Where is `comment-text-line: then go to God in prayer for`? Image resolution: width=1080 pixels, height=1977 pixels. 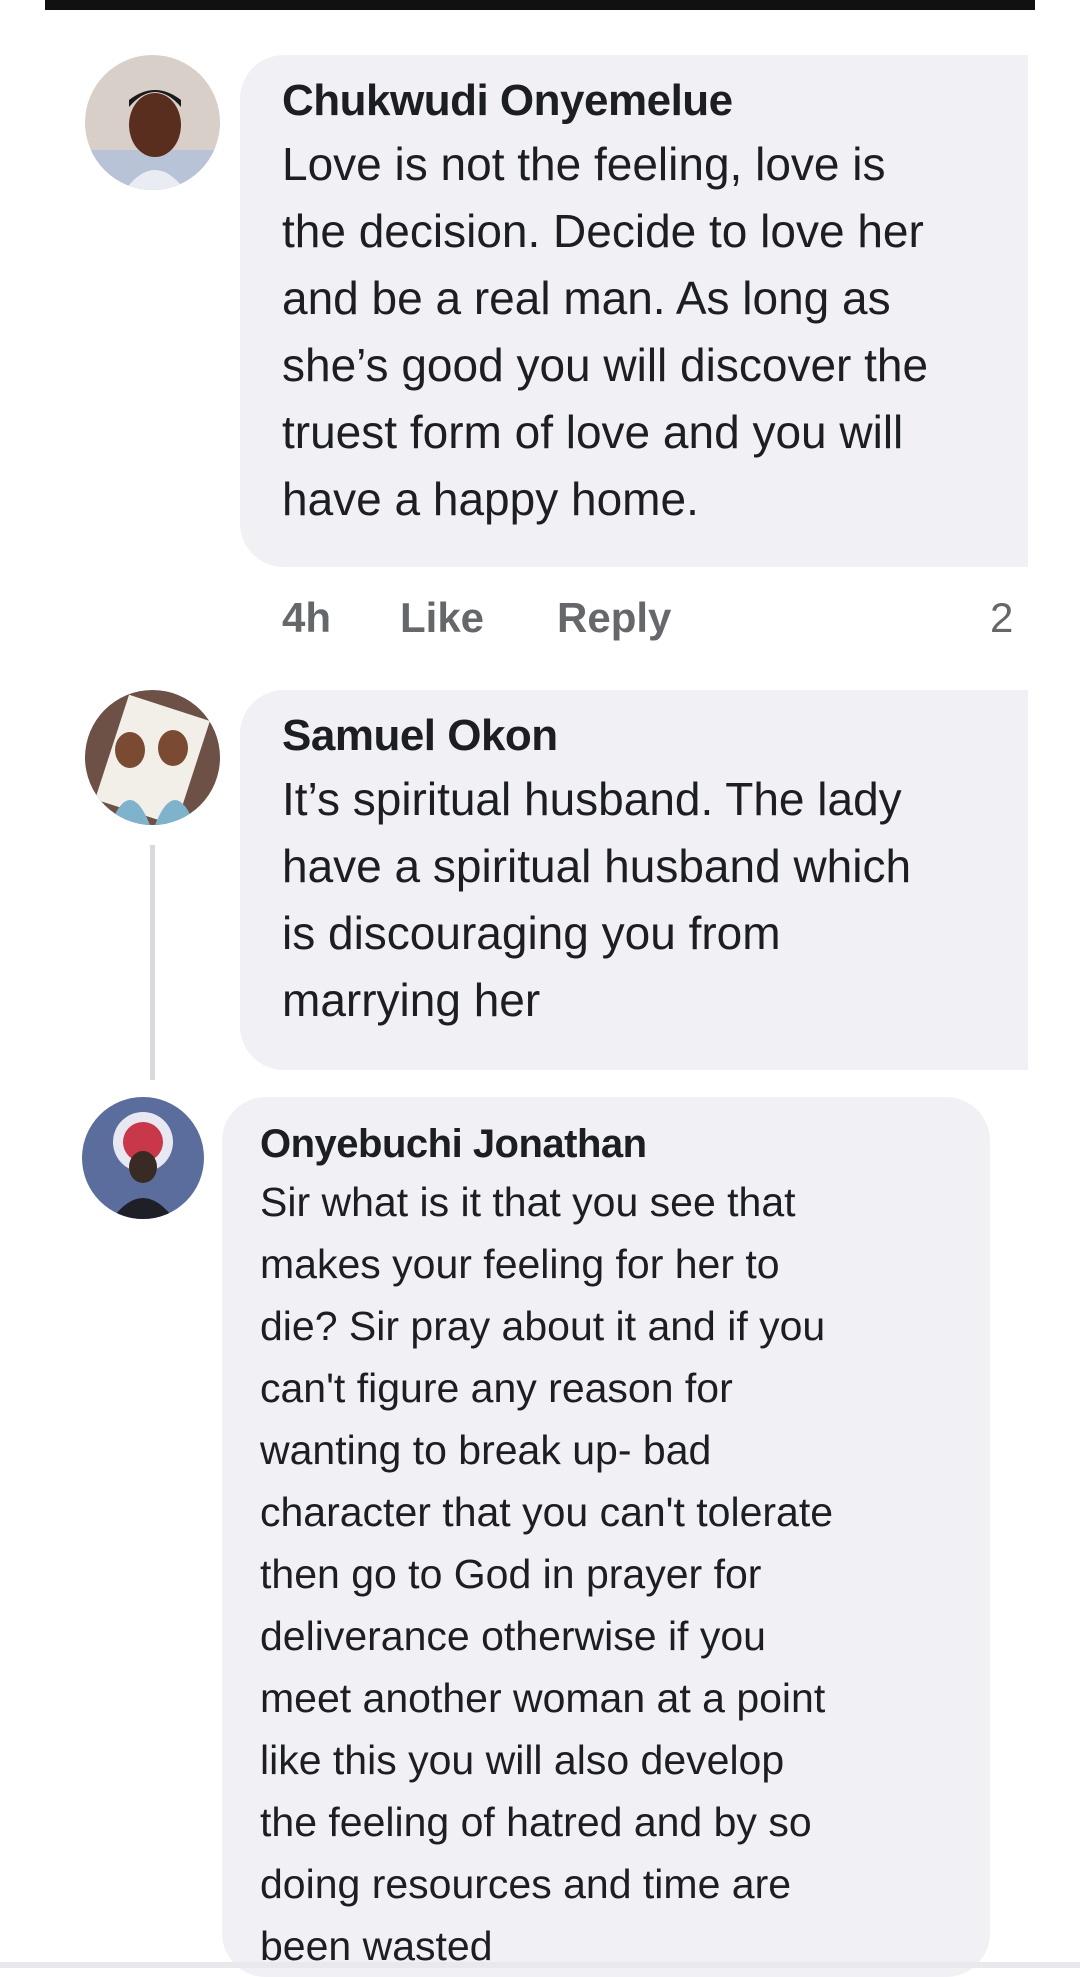 comment-text-line: then go to God in prayer for is located at coordinates (511, 1574).